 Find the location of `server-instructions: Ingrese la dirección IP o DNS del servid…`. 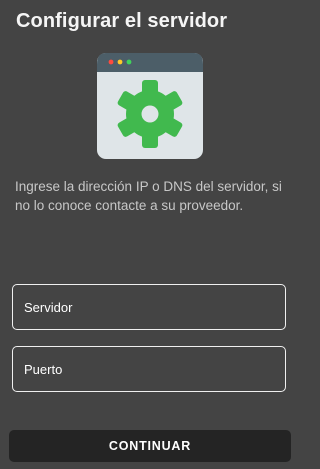

server-instructions: Ingrese la dirección IP o DNS del servid… is located at coordinates (148, 196).